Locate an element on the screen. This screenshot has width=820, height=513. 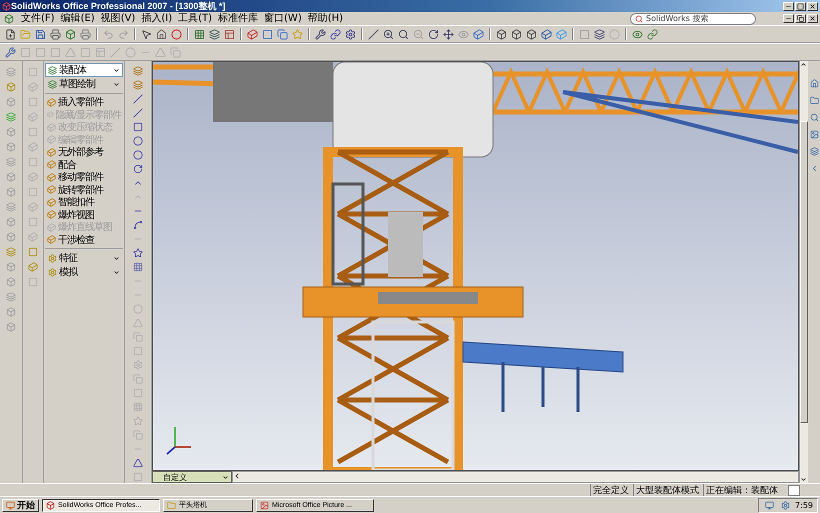
shaded-icon is located at coordinates (561, 34).